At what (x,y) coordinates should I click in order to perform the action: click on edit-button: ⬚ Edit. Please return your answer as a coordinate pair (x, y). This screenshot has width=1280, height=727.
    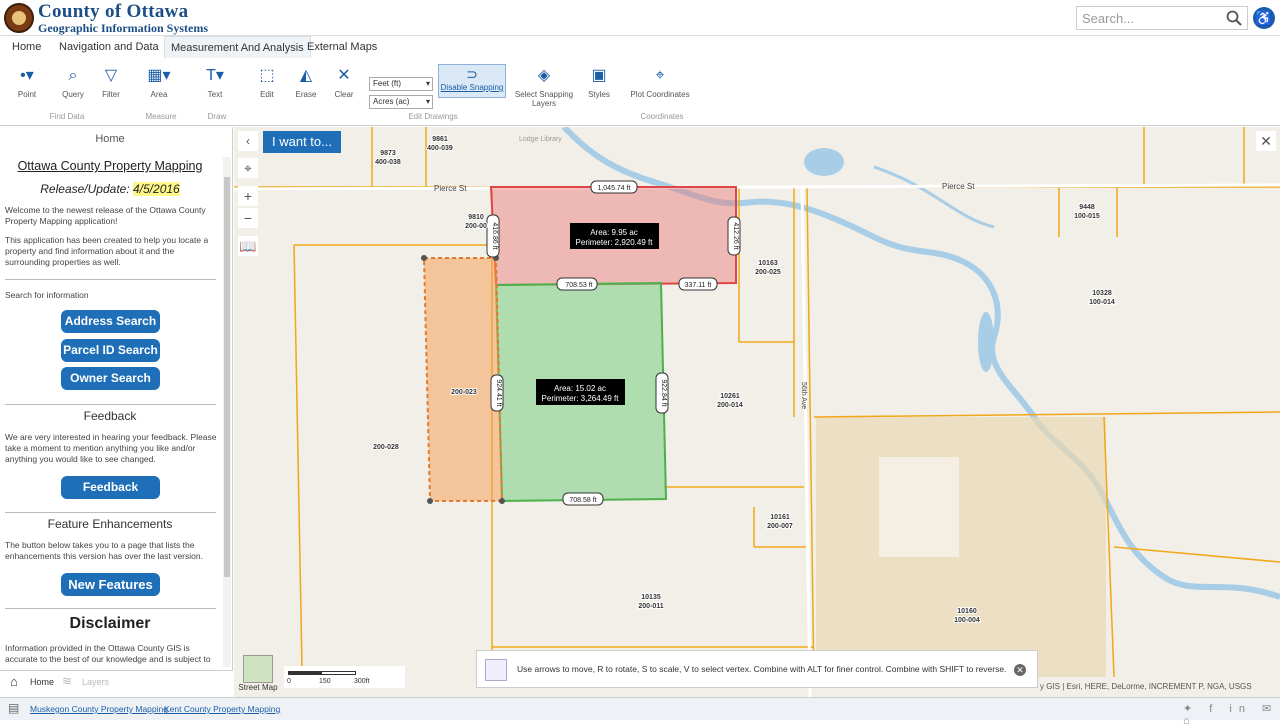
    Looking at the image, I should click on (267, 82).